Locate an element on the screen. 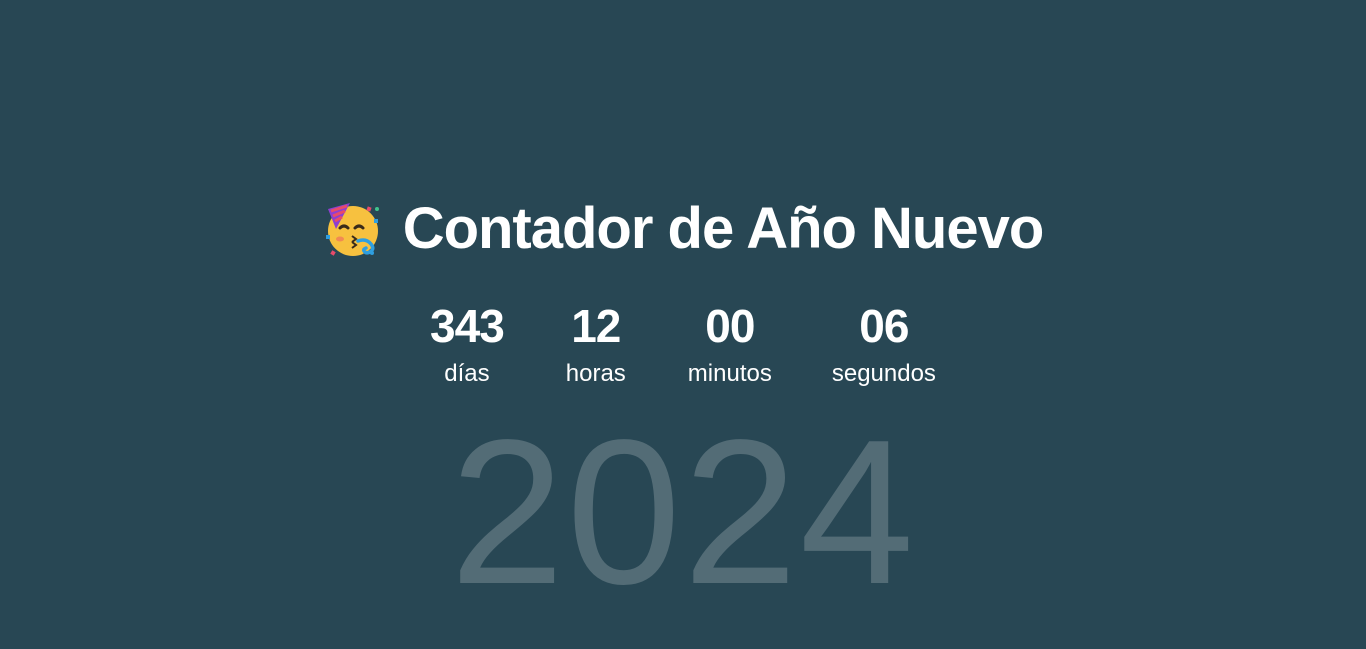  page-title: Contador de Año Nuevo is located at coordinates (723, 228).